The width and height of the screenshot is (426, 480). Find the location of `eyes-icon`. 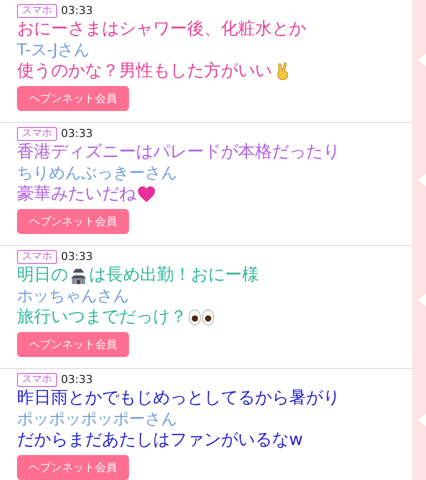

eyes-icon is located at coordinates (201, 317).